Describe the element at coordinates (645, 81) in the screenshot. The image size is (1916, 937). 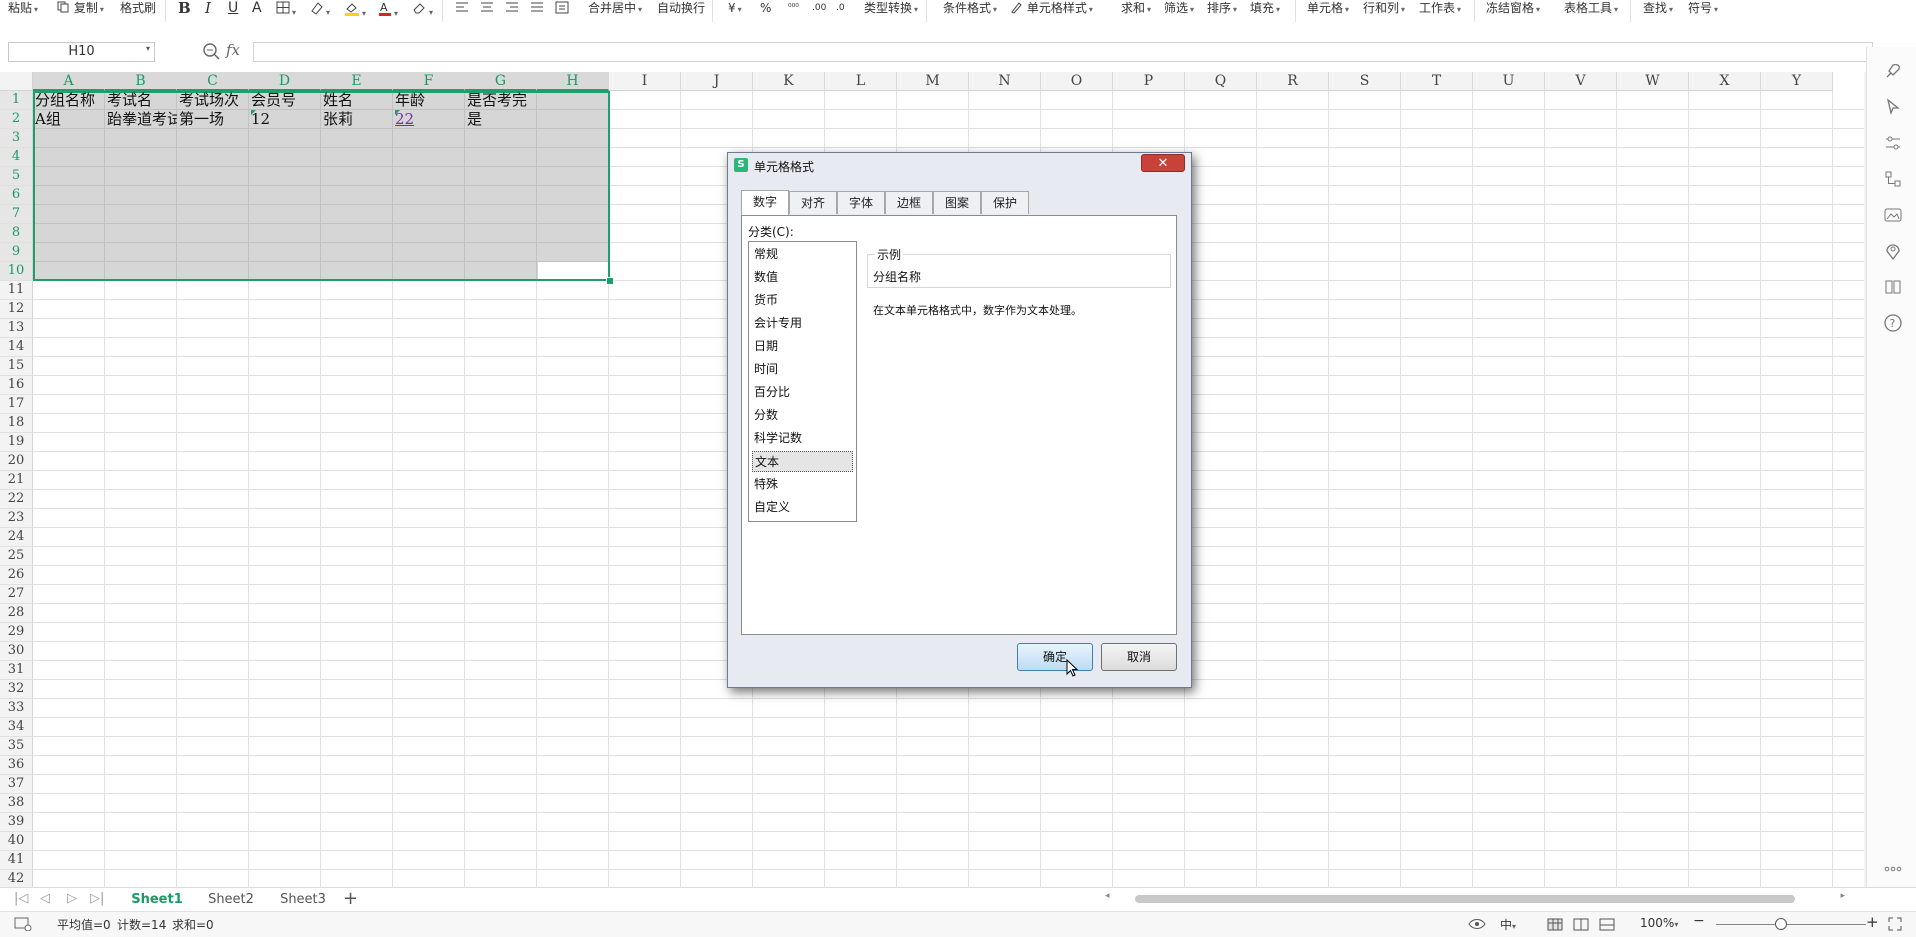
I see `column-header-i: I` at that location.